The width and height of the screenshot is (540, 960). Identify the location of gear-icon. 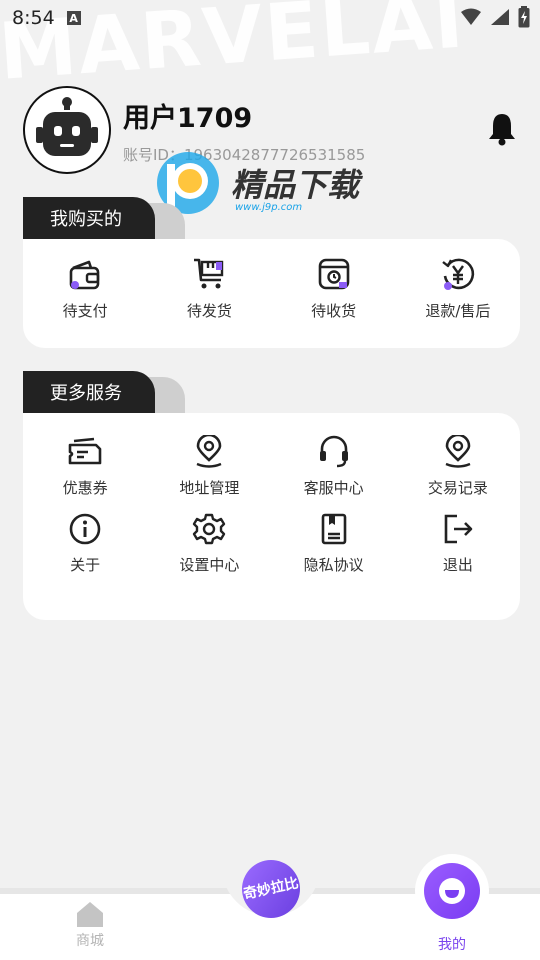
(209, 529).